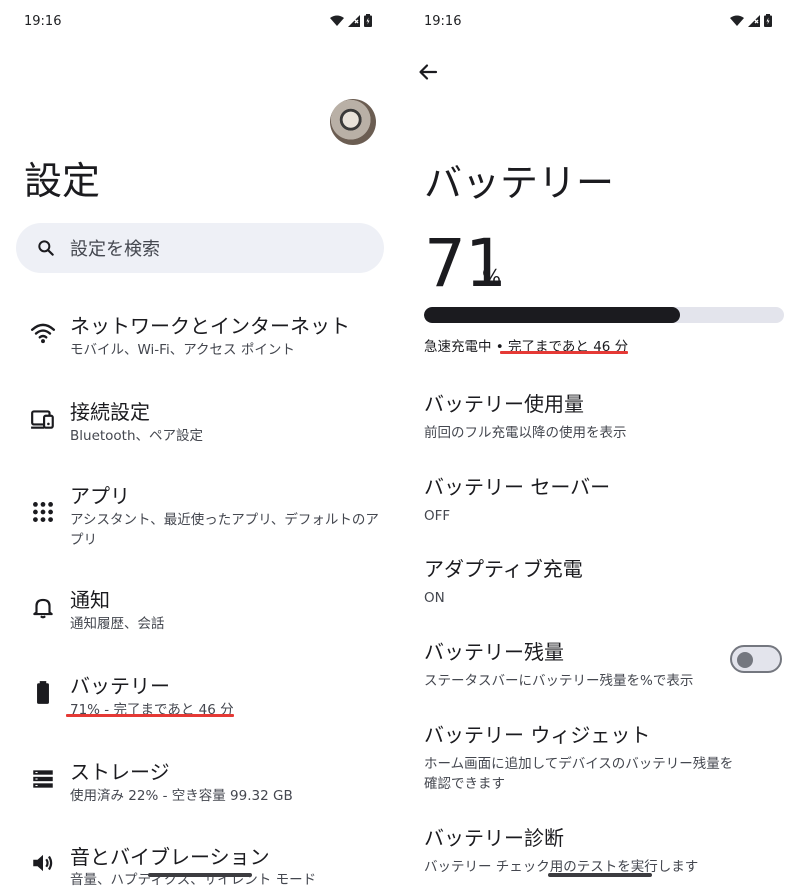 This screenshot has width=800, height=889. I want to click on settings-item-title: バッテリー, so click(120, 686).